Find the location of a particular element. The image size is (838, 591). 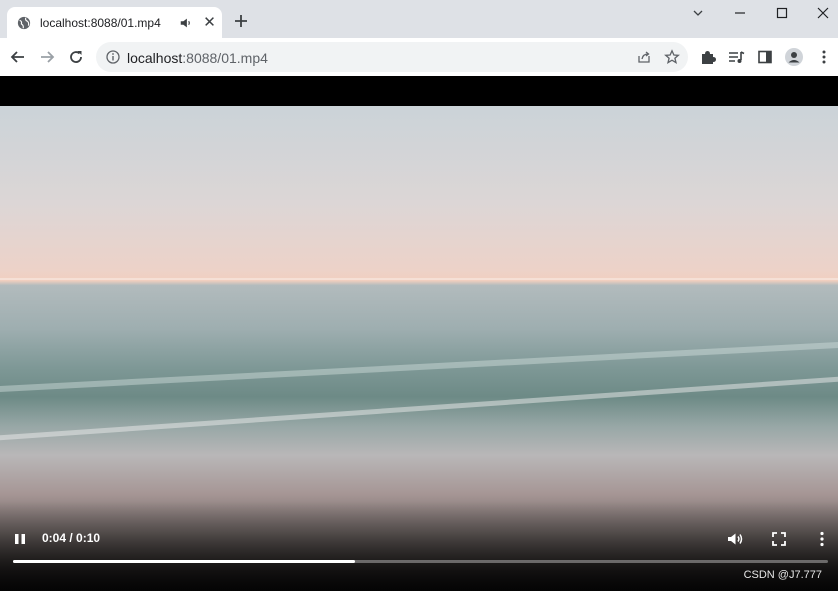

puzzle-icon is located at coordinates (709, 57).